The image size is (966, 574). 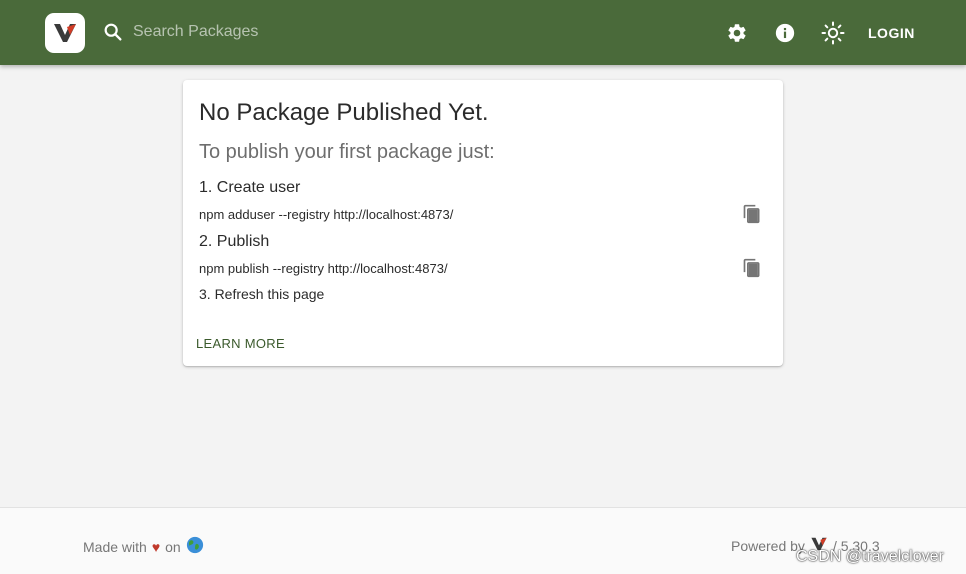 What do you see at coordinates (234, 241) in the screenshot?
I see `step-2-heading: 2. Publish` at bounding box center [234, 241].